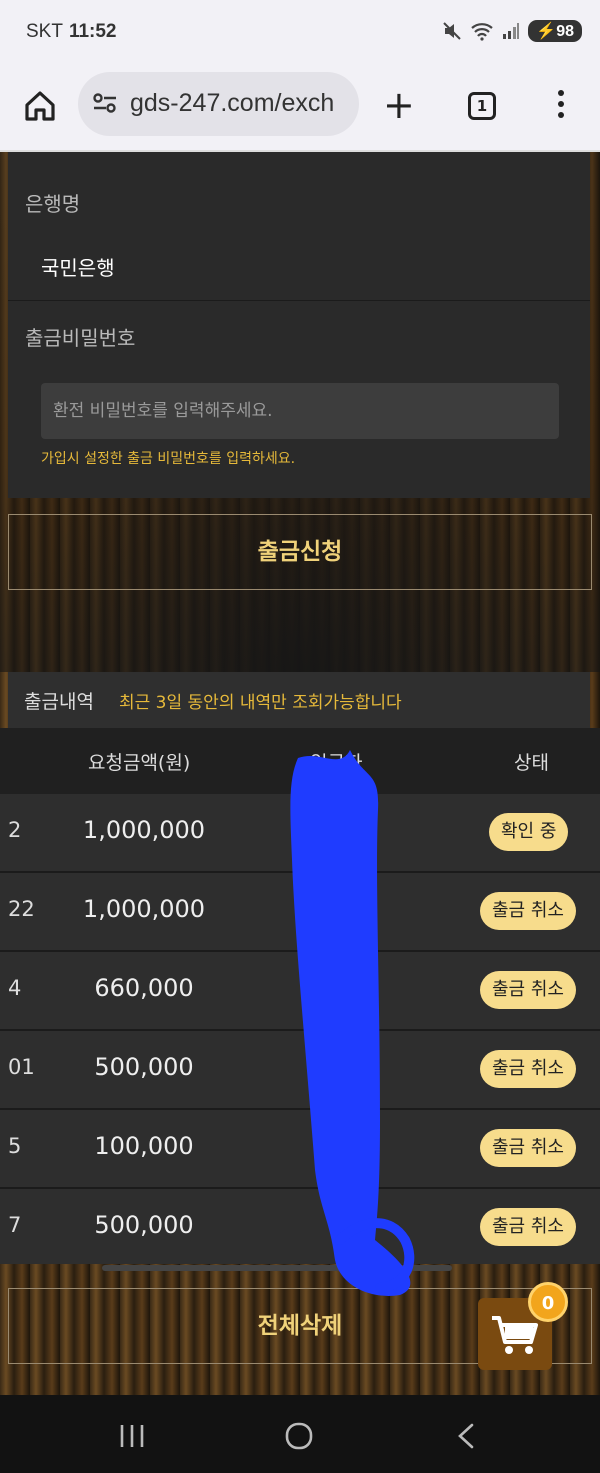 This screenshot has height=1473, width=600. Describe the element at coordinates (80, 338) in the screenshot. I see `password-label: 출금비밀번호` at that location.